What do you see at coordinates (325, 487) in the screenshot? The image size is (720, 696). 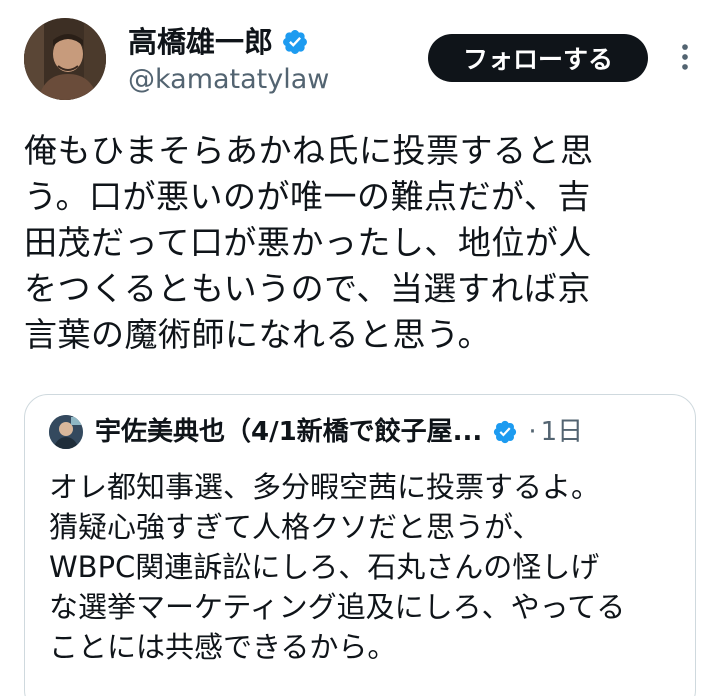 I see `quoted-line: オレ都知事選、多分暇空茜に投票するよ。` at bounding box center [325, 487].